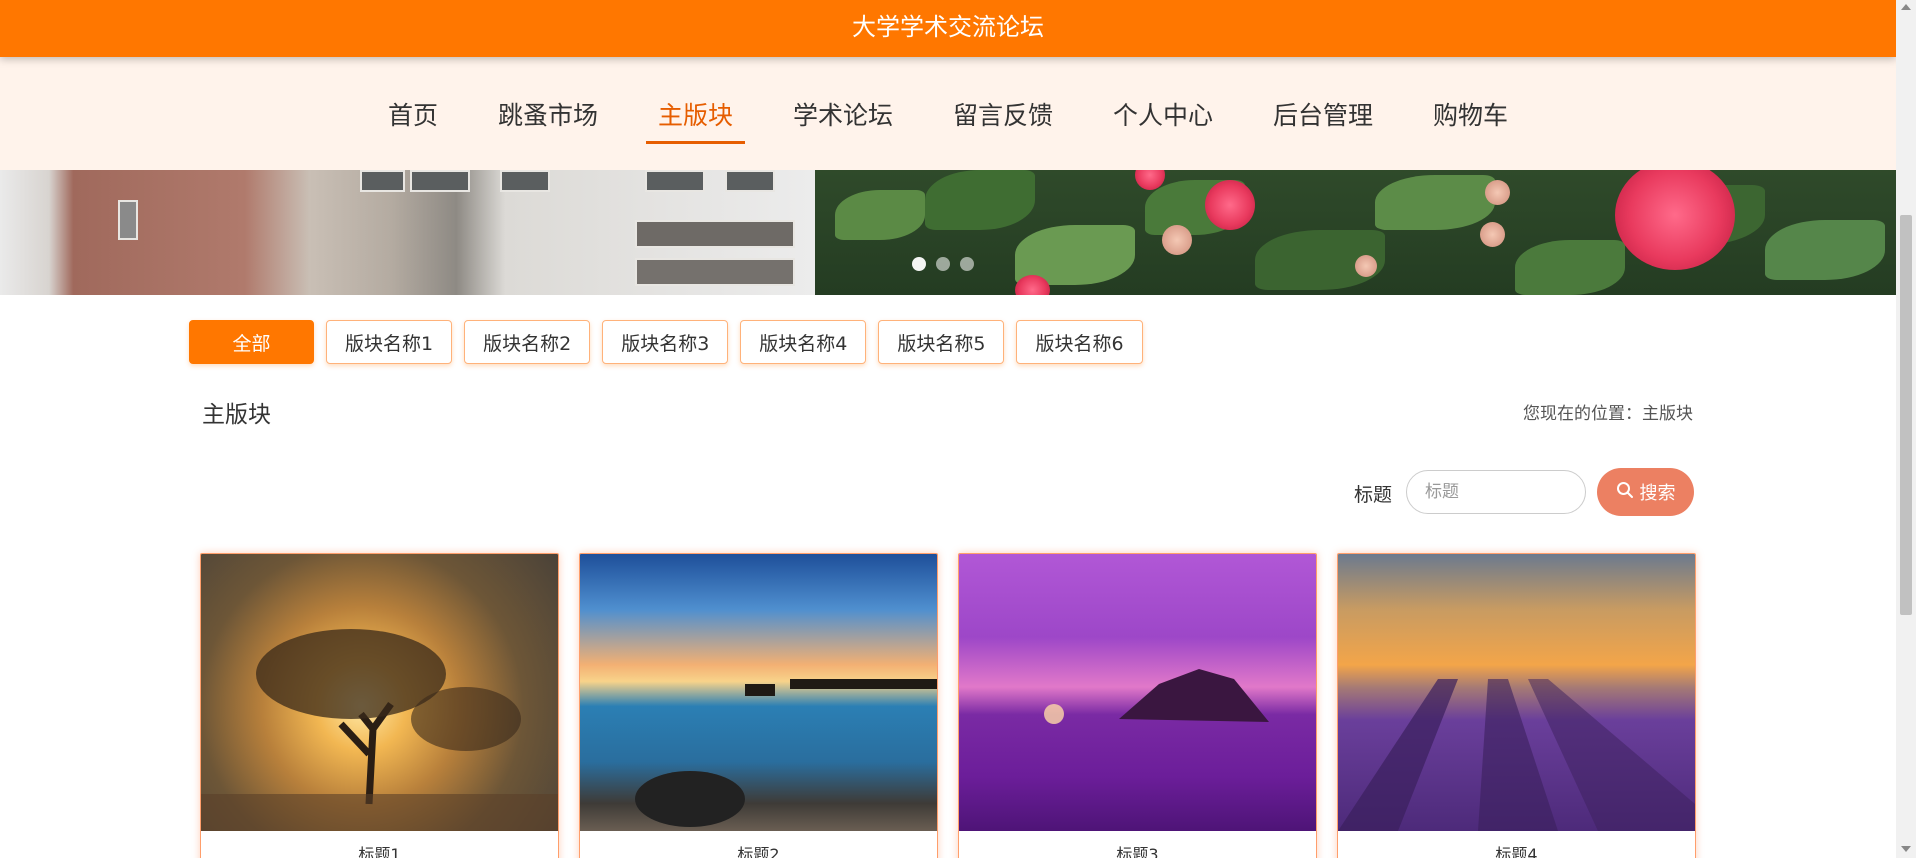 The image size is (1916, 858). Describe the element at coordinates (1323, 114) in the screenshot. I see `nav-item-admin: 后台管理` at that location.